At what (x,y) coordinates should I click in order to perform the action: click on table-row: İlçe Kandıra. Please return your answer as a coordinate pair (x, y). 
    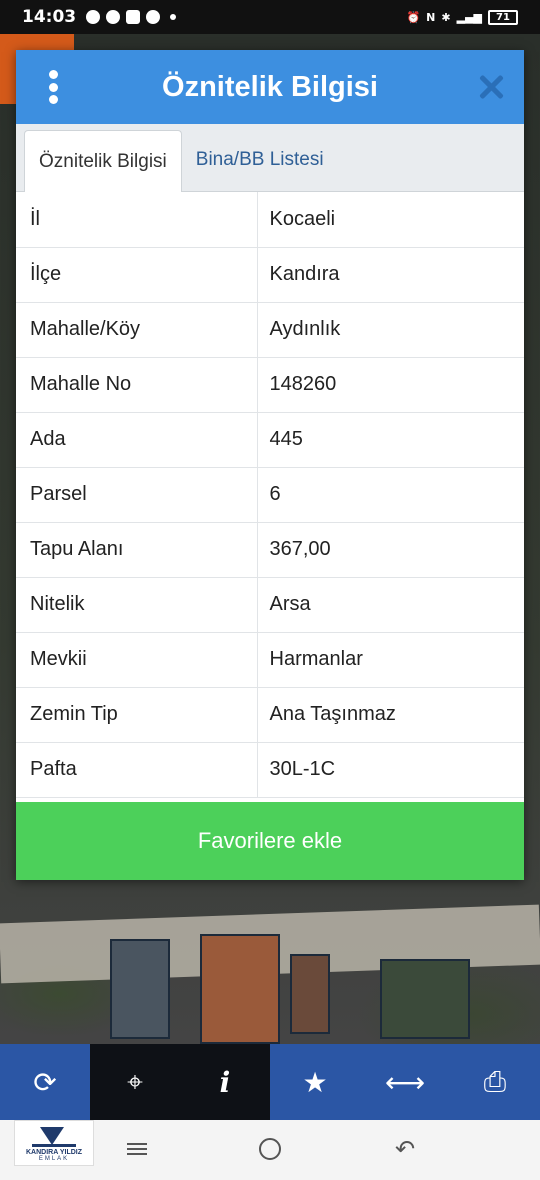
    Looking at the image, I should click on (270, 275).